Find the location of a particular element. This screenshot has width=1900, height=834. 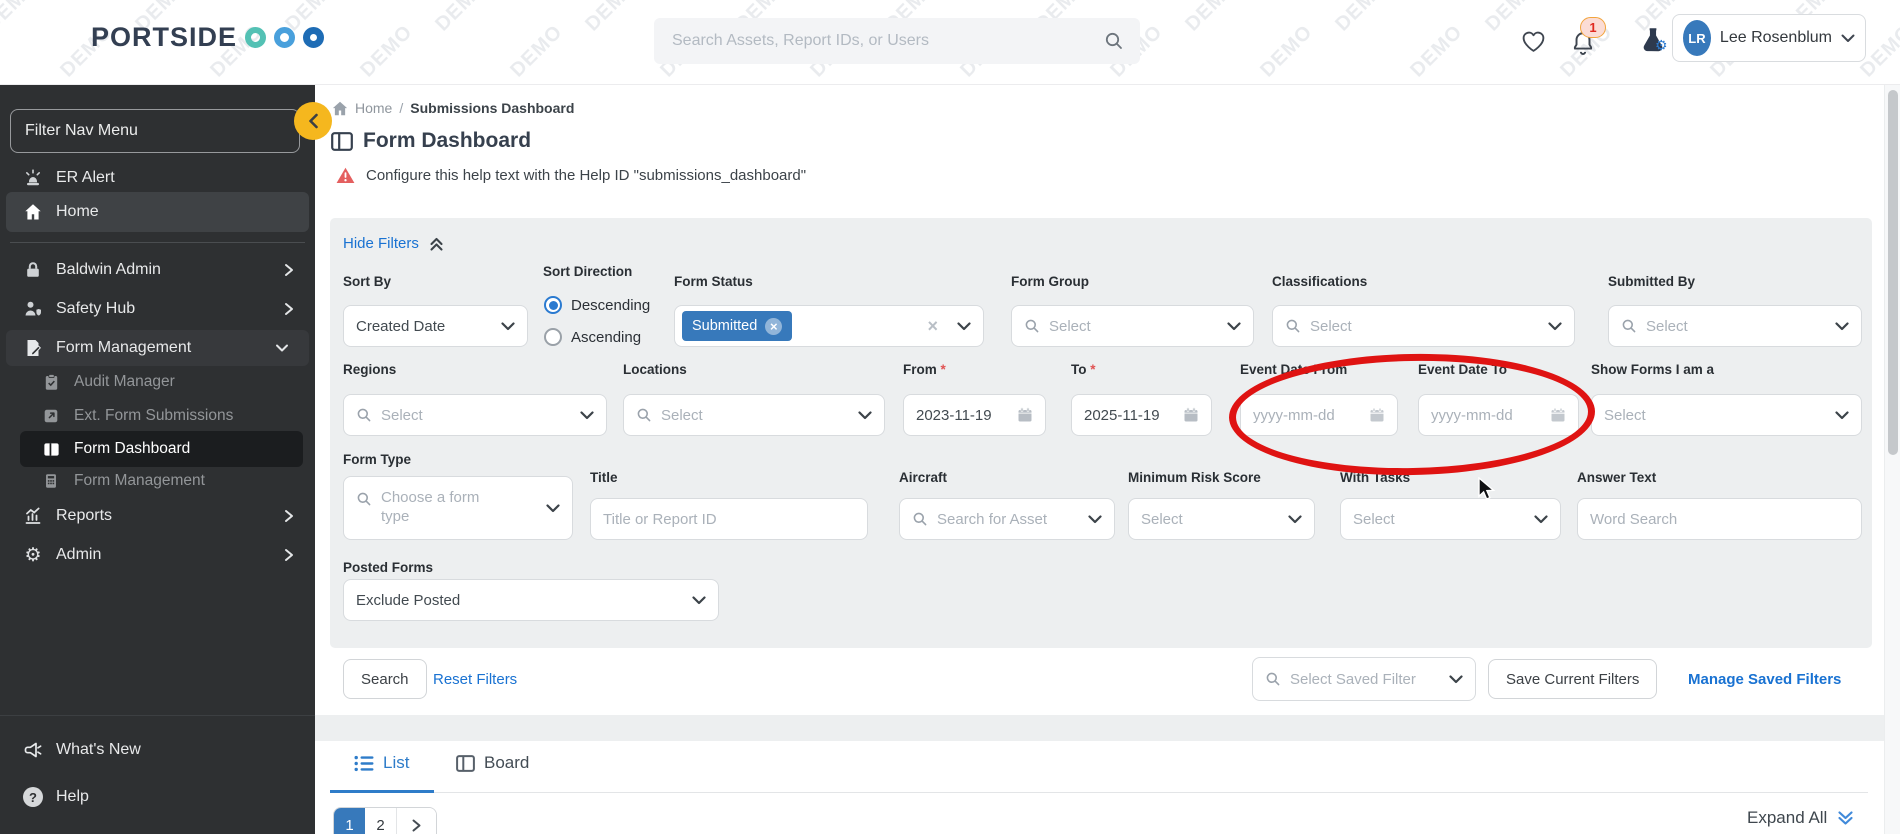

pagination: 1 2 is located at coordinates (385, 820).